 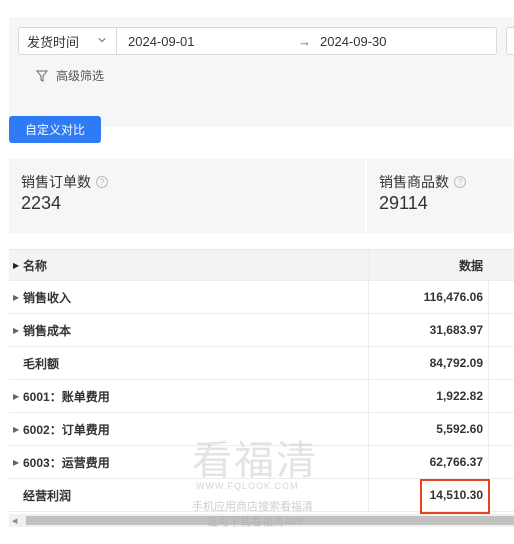 I want to click on row-name: 6002：订单费用, so click(x=66, y=429).